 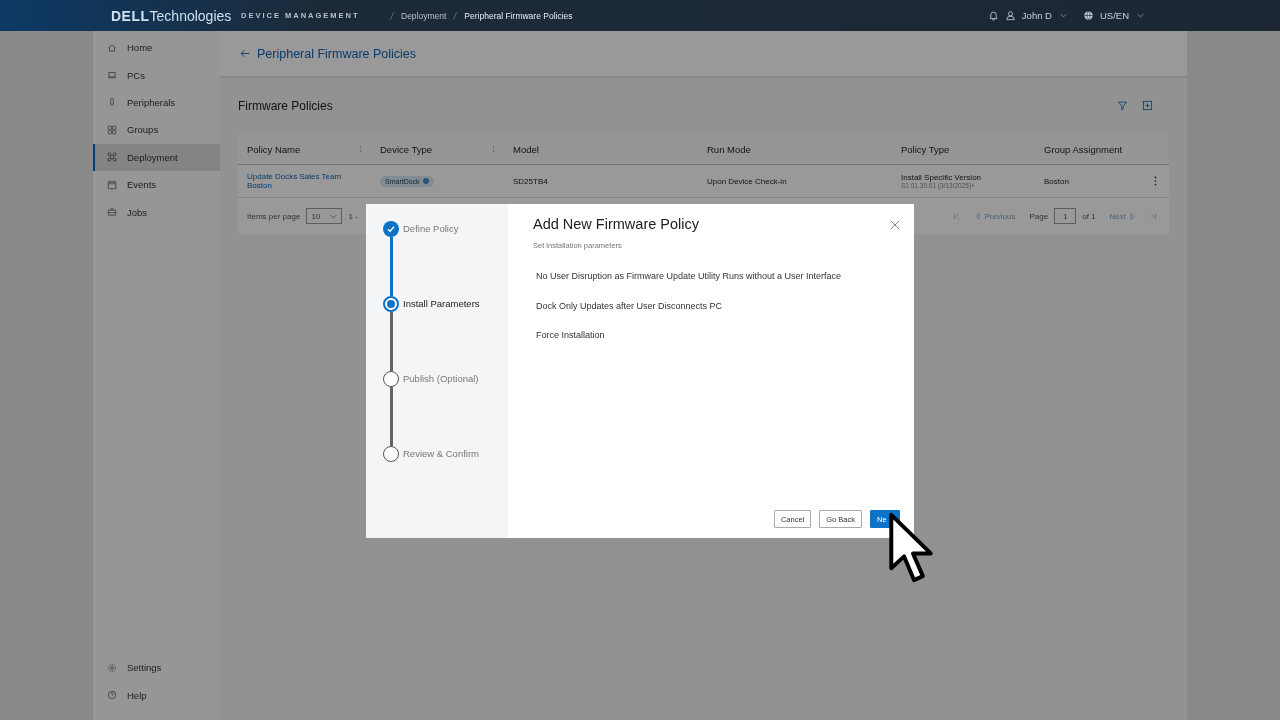 What do you see at coordinates (304, 149) in the screenshot?
I see `column-header: Policy Name` at bounding box center [304, 149].